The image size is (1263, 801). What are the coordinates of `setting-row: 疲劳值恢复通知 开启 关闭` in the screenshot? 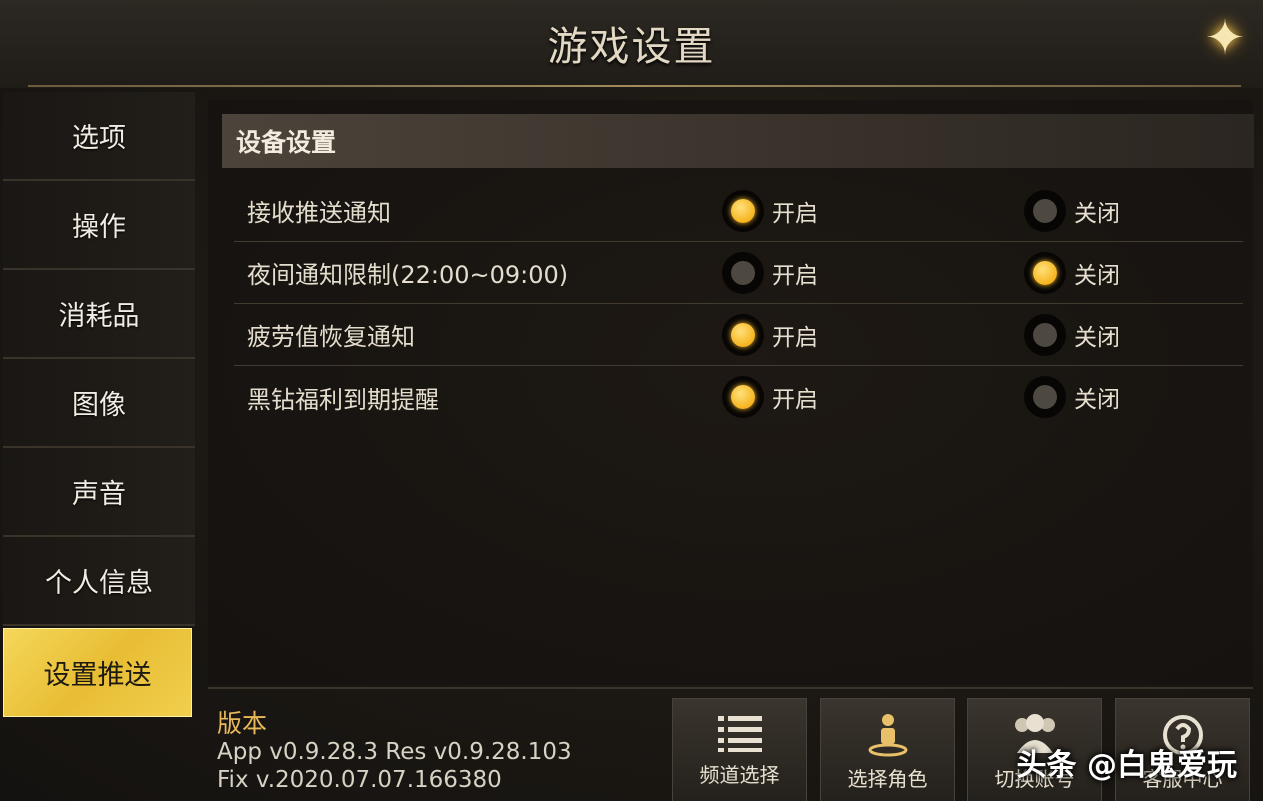 It's located at (738, 335).